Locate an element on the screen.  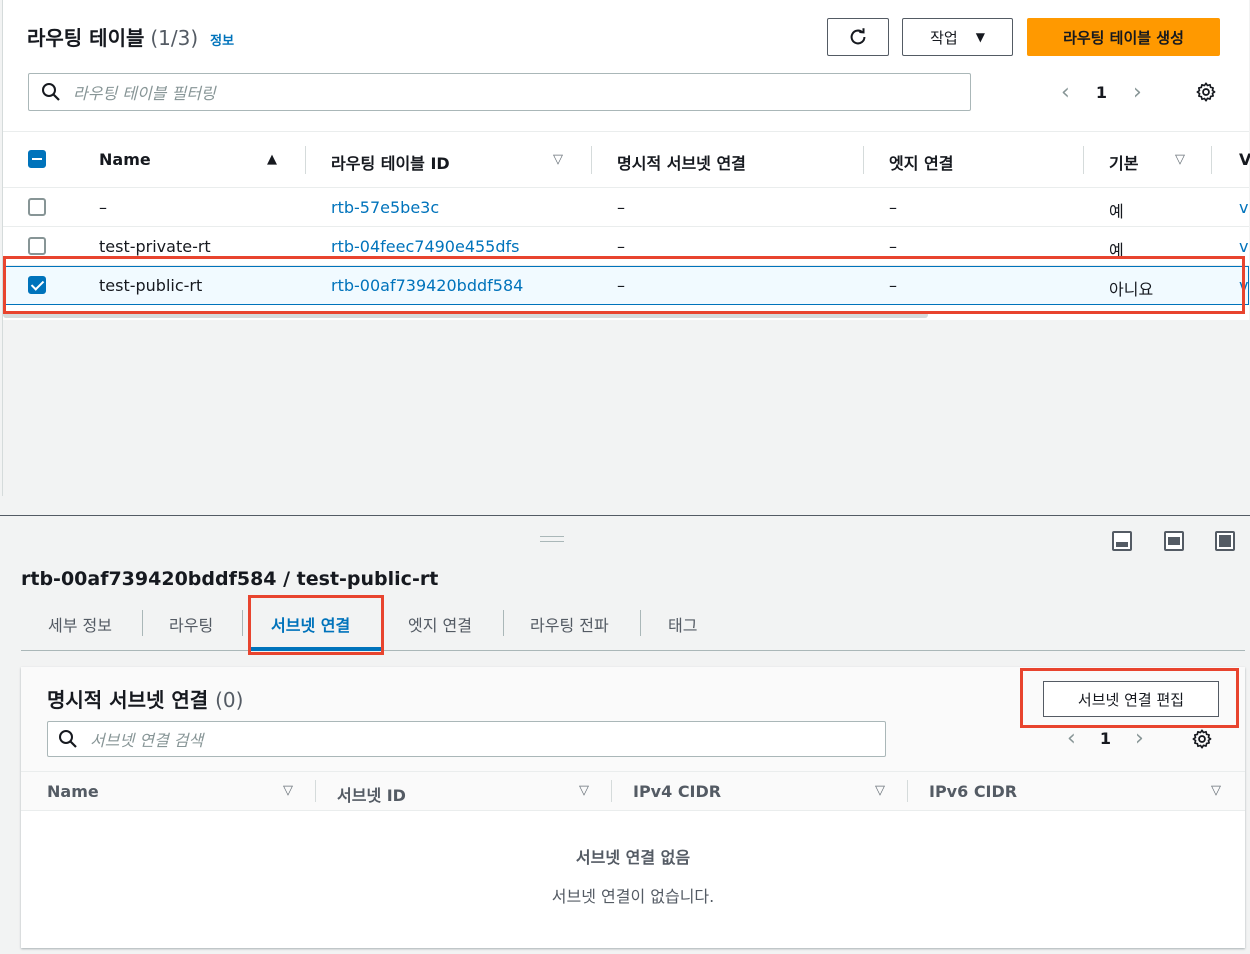
highlight-selected-row is located at coordinates (624, 285).